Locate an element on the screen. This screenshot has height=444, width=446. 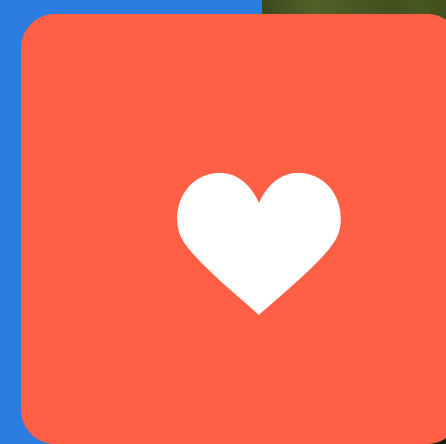
heart-shape is located at coordinates (259, 243).